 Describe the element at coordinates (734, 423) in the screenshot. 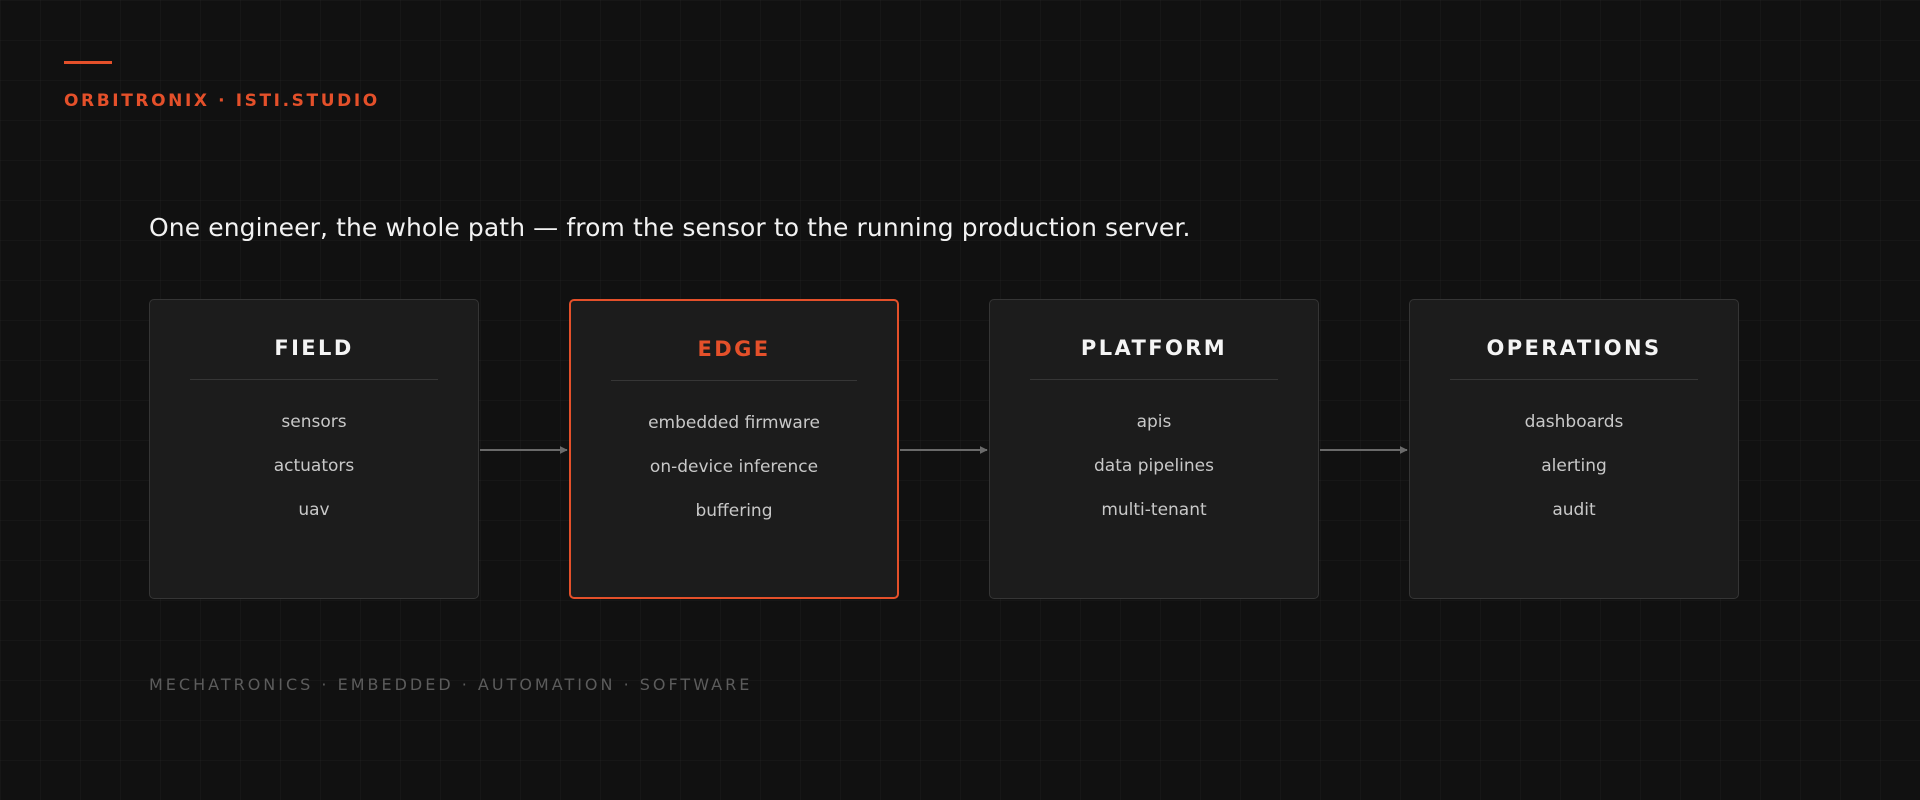

I see `stage-item: embedded firmware` at that location.